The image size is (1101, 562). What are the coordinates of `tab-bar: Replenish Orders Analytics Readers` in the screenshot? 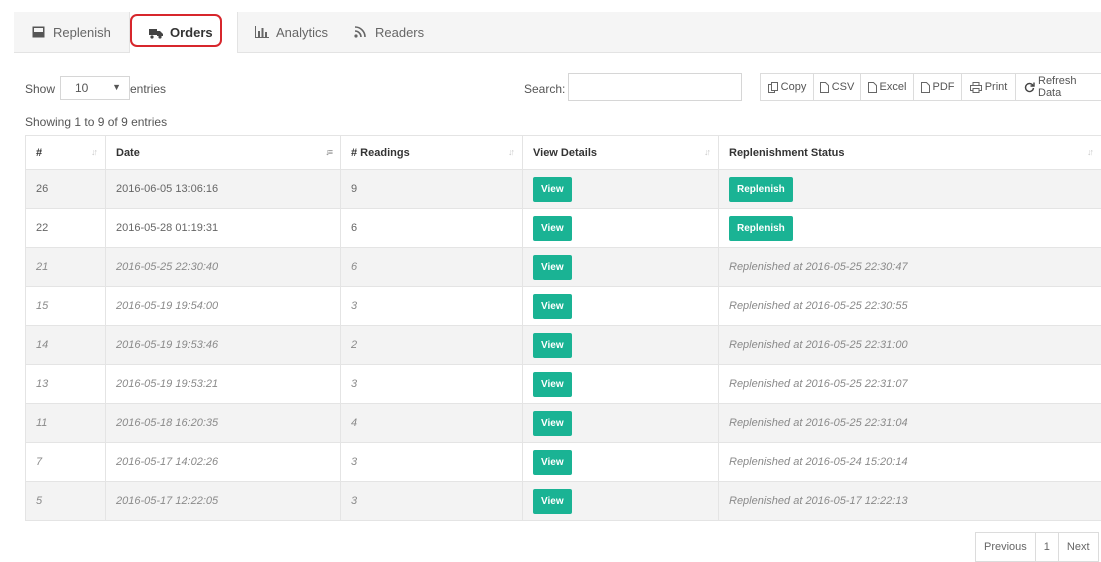 It's located at (557, 32).